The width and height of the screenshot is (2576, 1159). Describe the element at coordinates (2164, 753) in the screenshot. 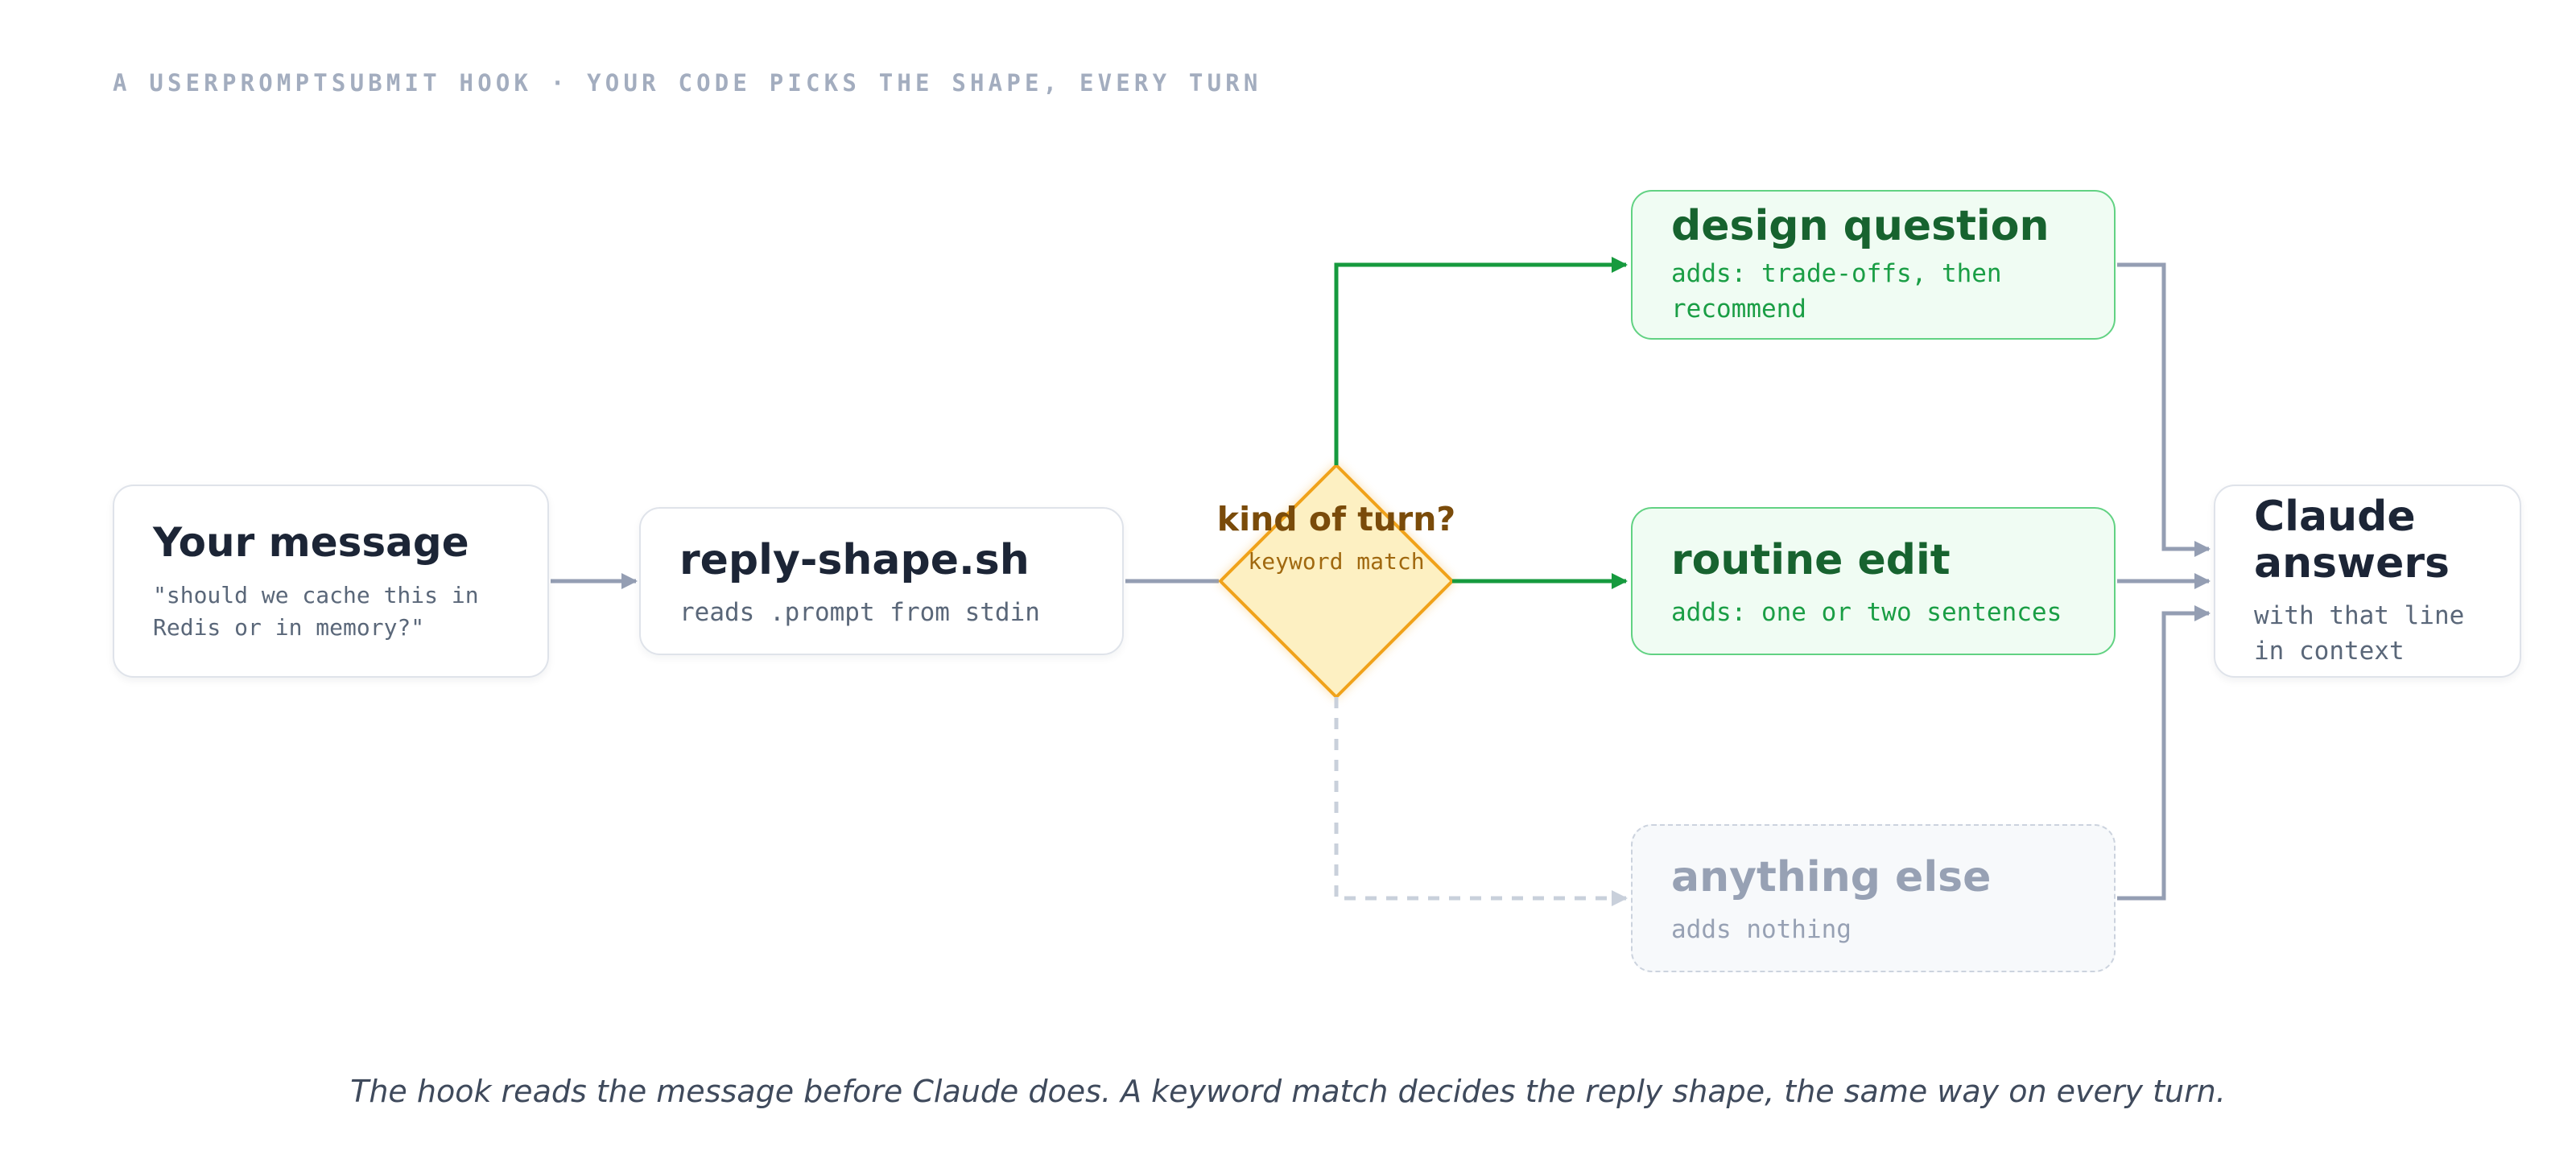

I see `arrow-other-to-claude` at that location.